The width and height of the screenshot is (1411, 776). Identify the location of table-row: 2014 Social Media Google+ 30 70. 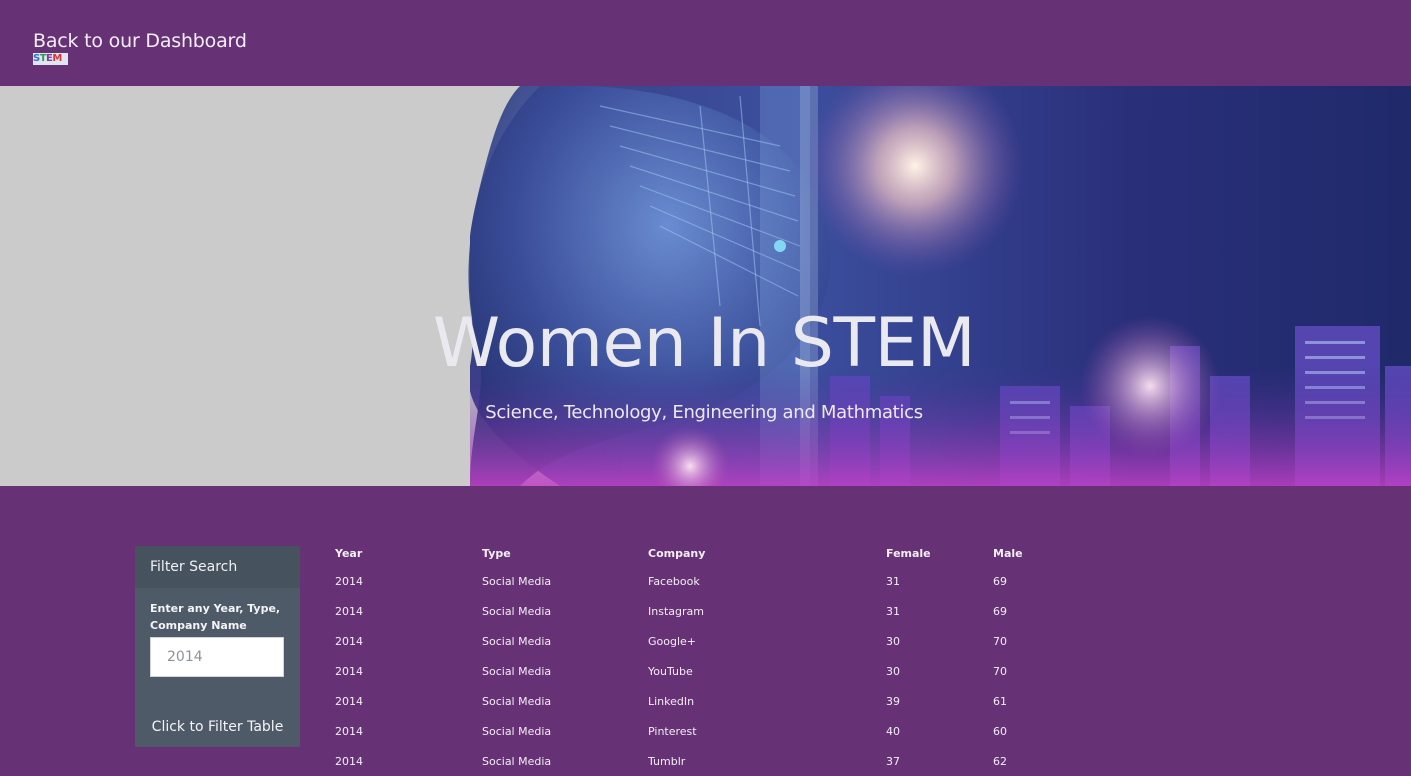
(694, 641).